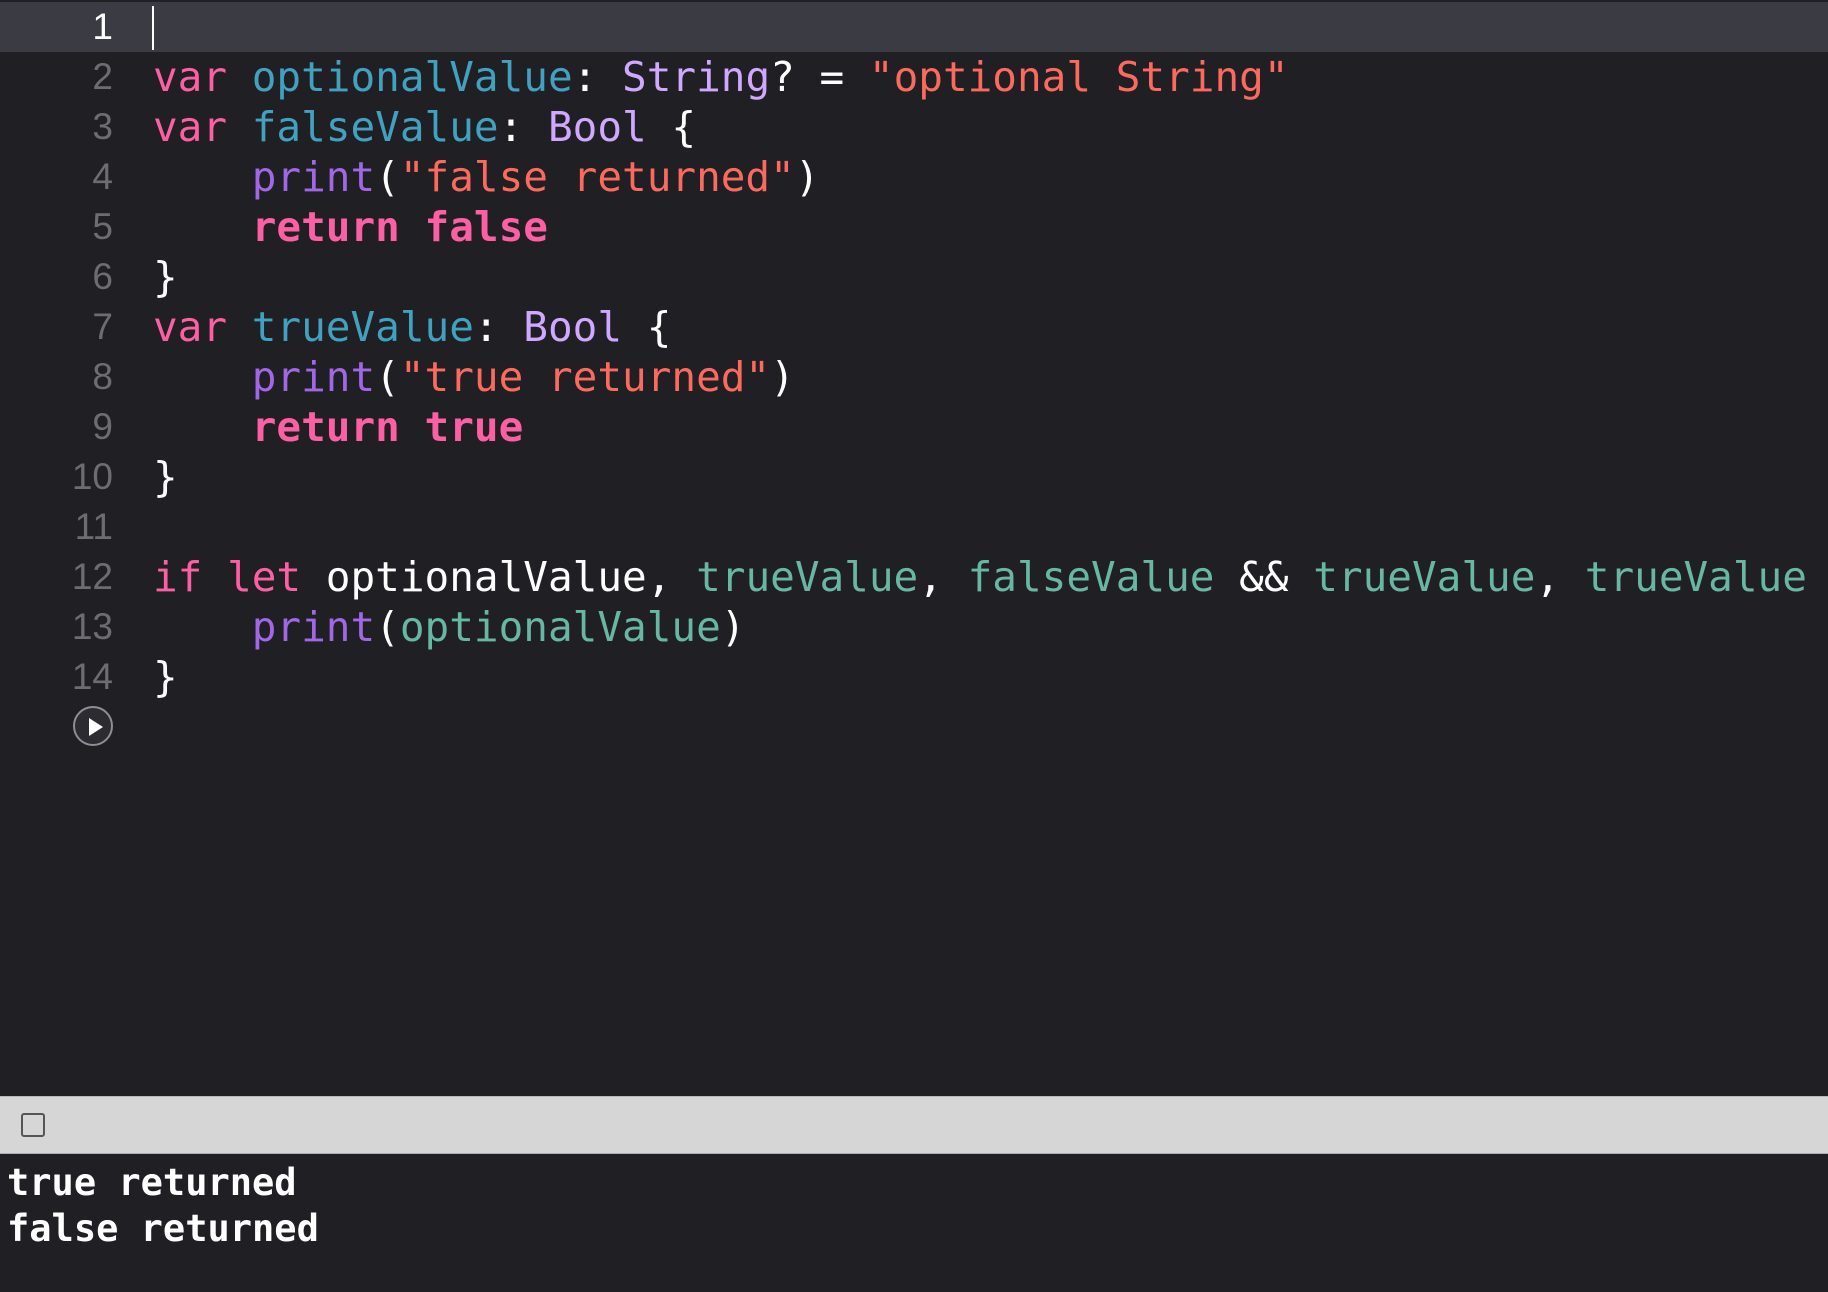 This screenshot has height=1292, width=1828. Describe the element at coordinates (1078, 77) in the screenshot. I see `string-token: "optional String"` at that location.